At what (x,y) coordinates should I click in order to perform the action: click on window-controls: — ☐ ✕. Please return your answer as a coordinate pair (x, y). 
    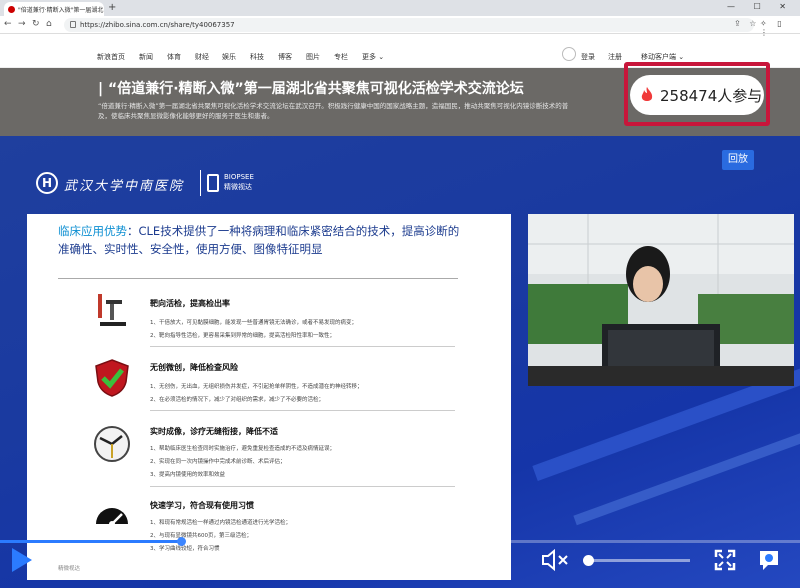
    Looking at the image, I should click on (760, 6).